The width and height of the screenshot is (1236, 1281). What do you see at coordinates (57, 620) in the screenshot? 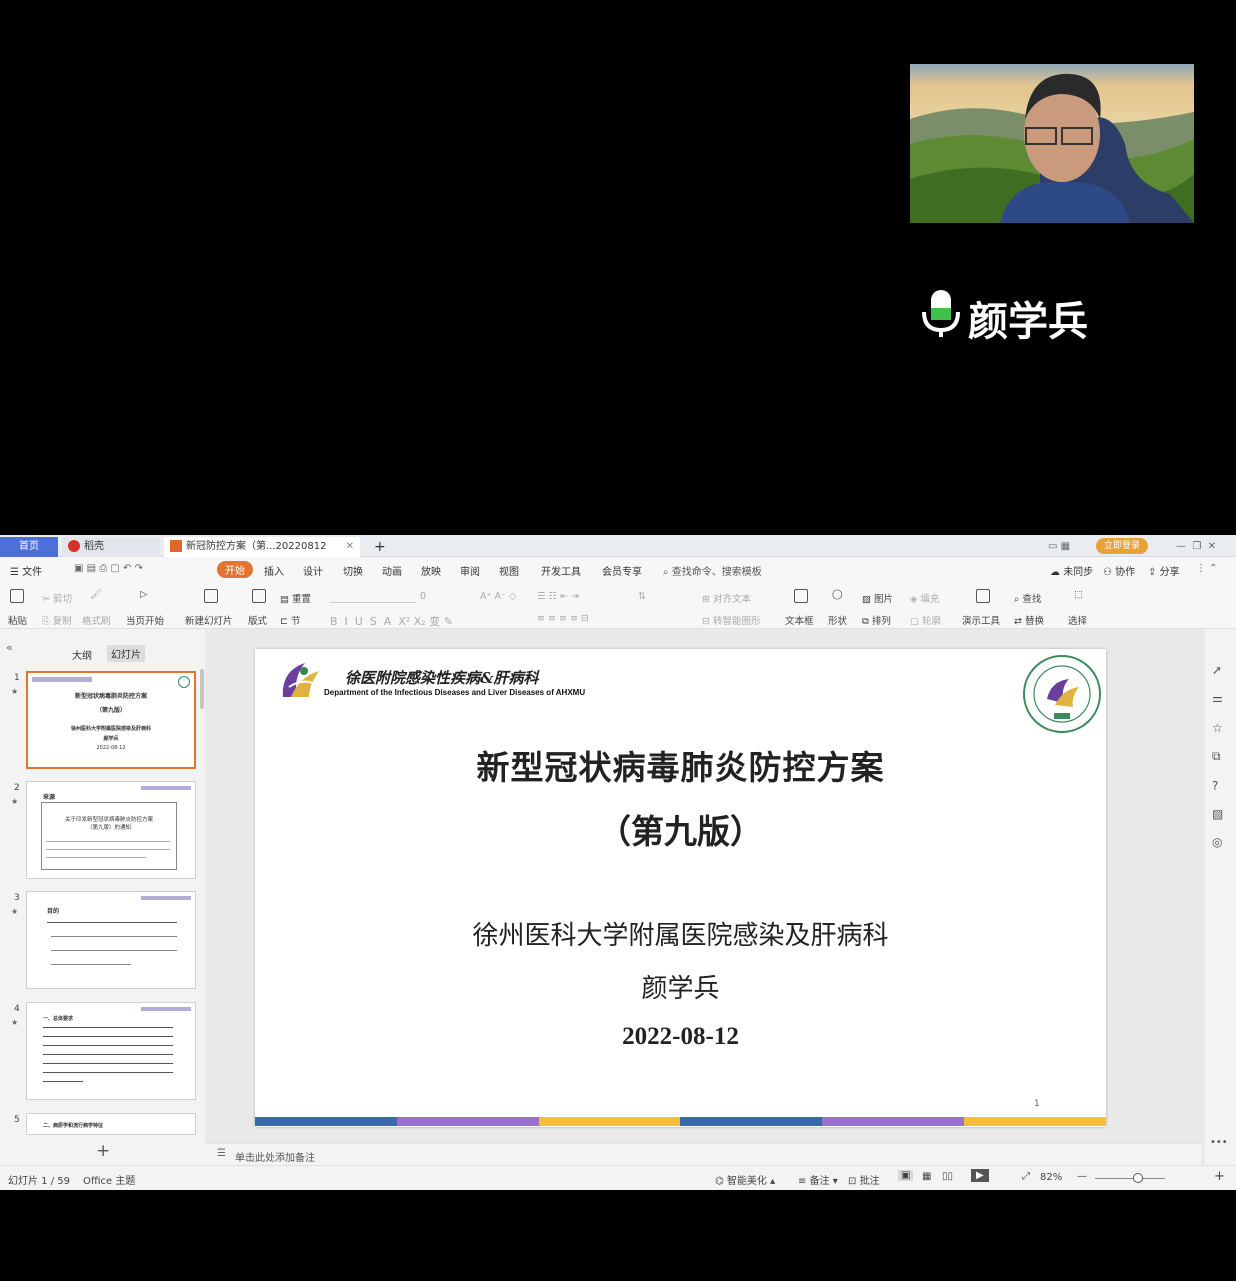
I see `copy-button: ⎘ 复制` at bounding box center [57, 620].